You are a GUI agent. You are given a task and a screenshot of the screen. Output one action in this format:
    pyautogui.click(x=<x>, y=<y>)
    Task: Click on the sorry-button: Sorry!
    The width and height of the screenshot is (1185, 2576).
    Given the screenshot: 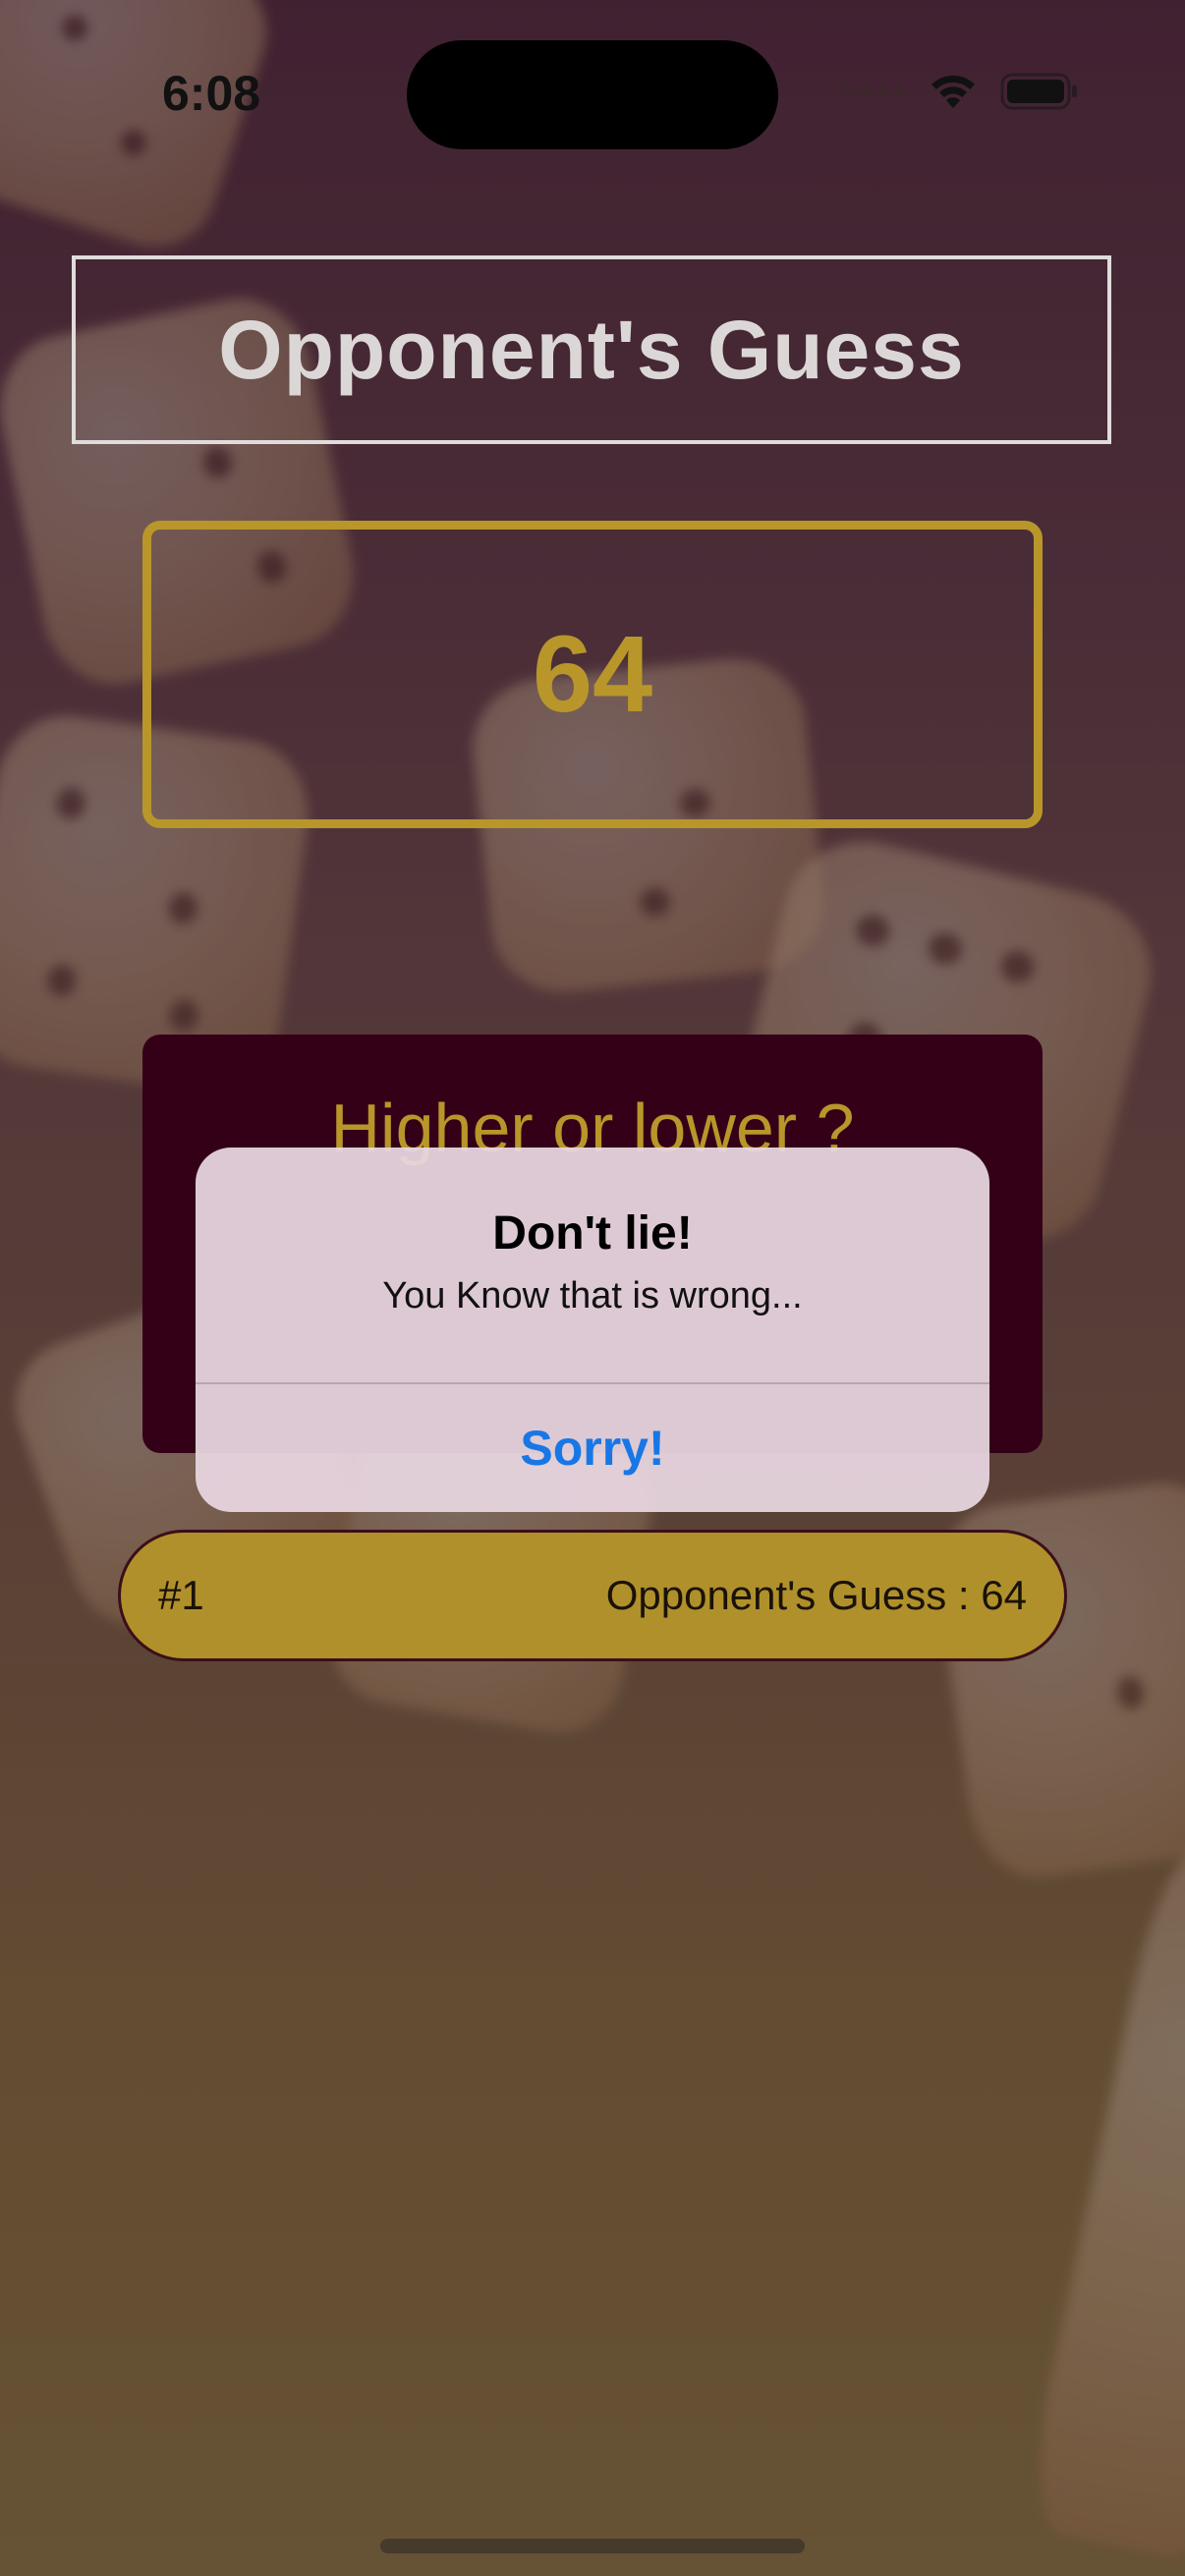 What is the action you would take?
    pyautogui.click(x=592, y=1448)
    